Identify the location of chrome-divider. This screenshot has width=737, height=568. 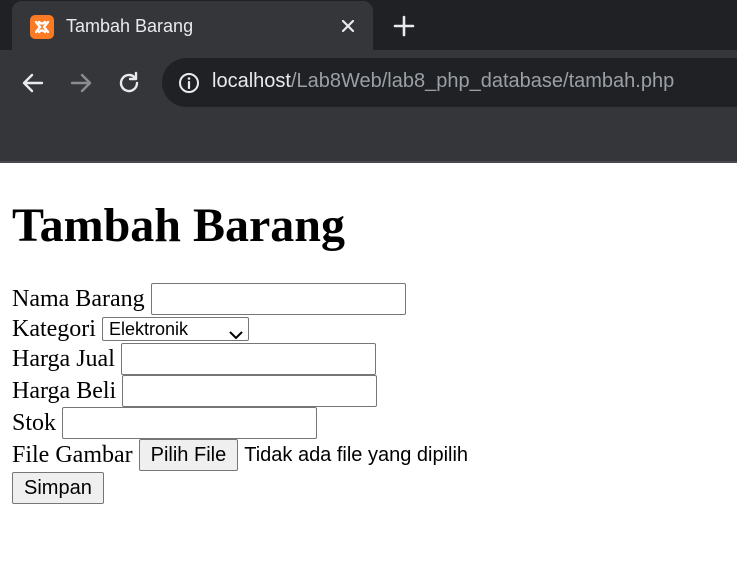
(368, 162).